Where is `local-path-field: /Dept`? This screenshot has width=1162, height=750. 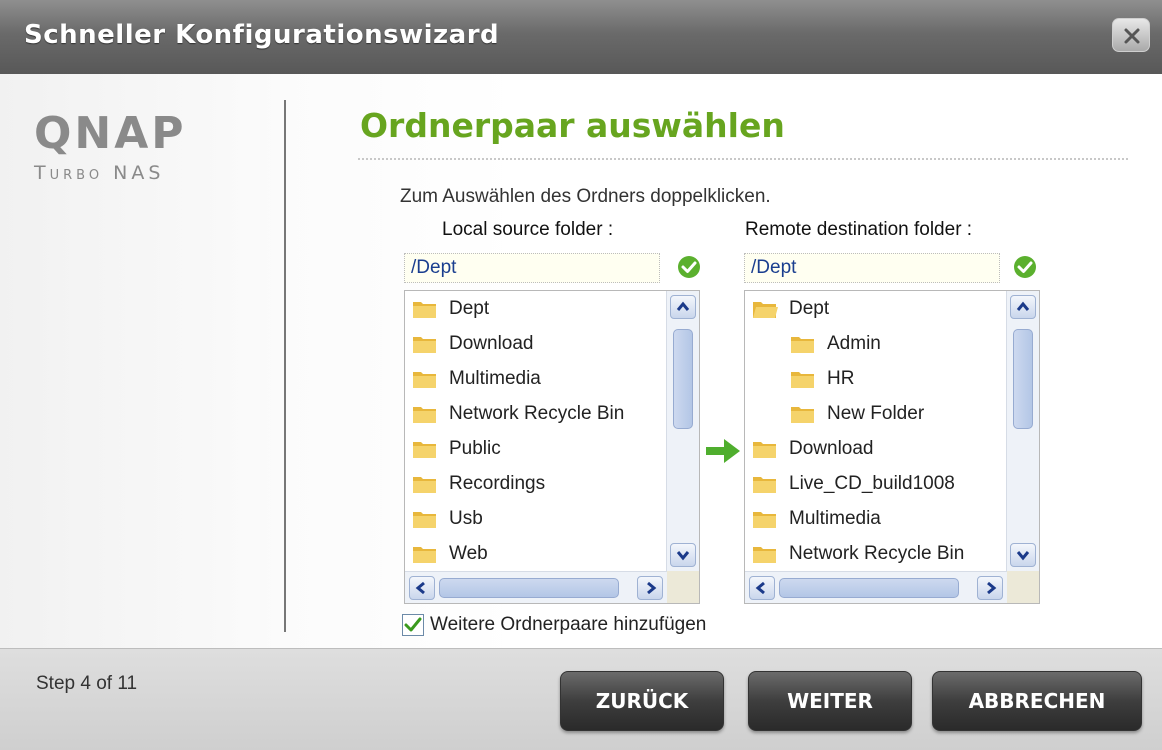 local-path-field: /Dept is located at coordinates (532, 268).